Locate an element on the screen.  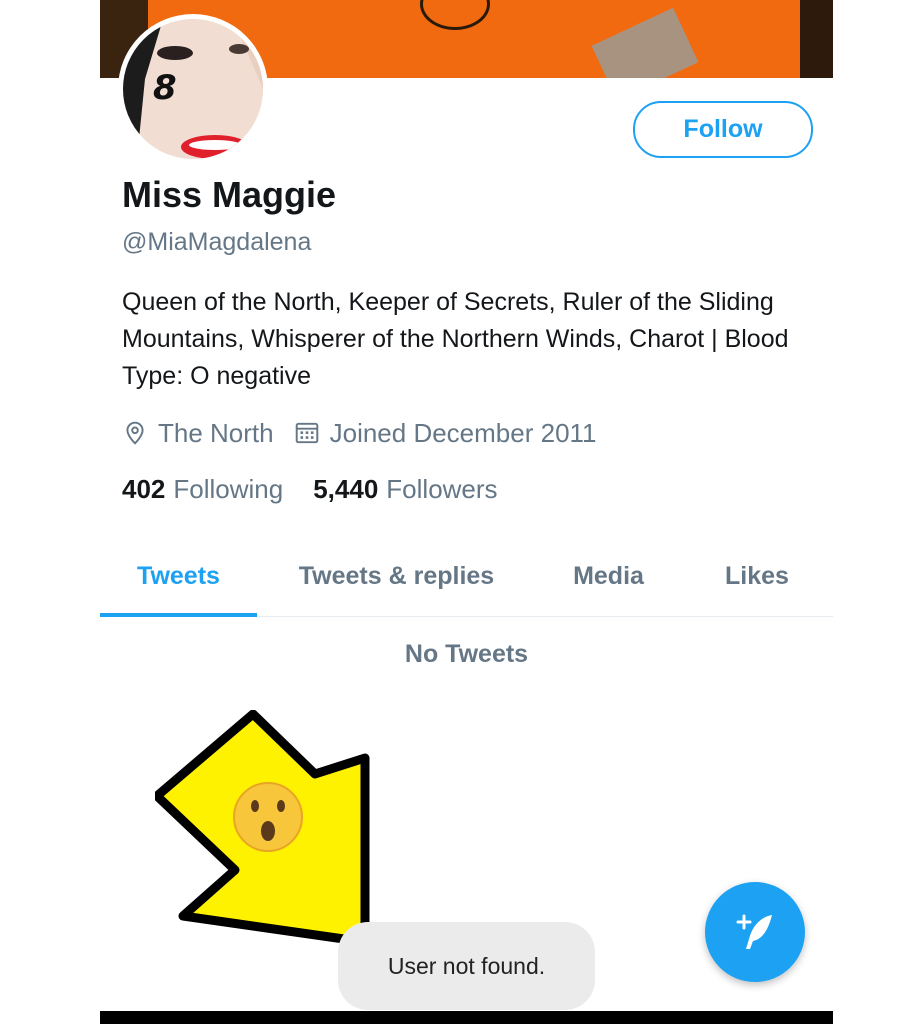
profile-tabs: Tweets Tweets & replies Media Likes is located at coordinates (466, 576).